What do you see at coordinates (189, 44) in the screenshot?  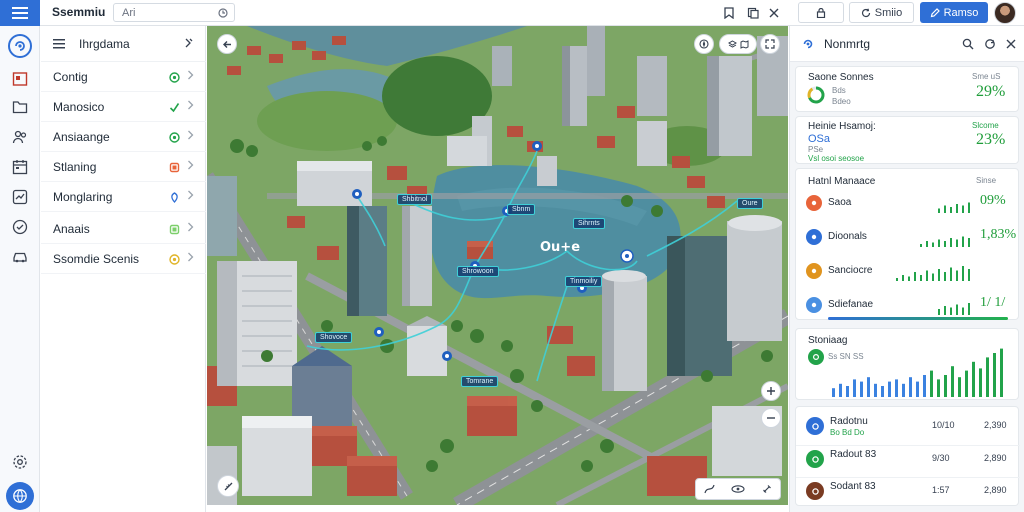 I see `collapse-icon` at bounding box center [189, 44].